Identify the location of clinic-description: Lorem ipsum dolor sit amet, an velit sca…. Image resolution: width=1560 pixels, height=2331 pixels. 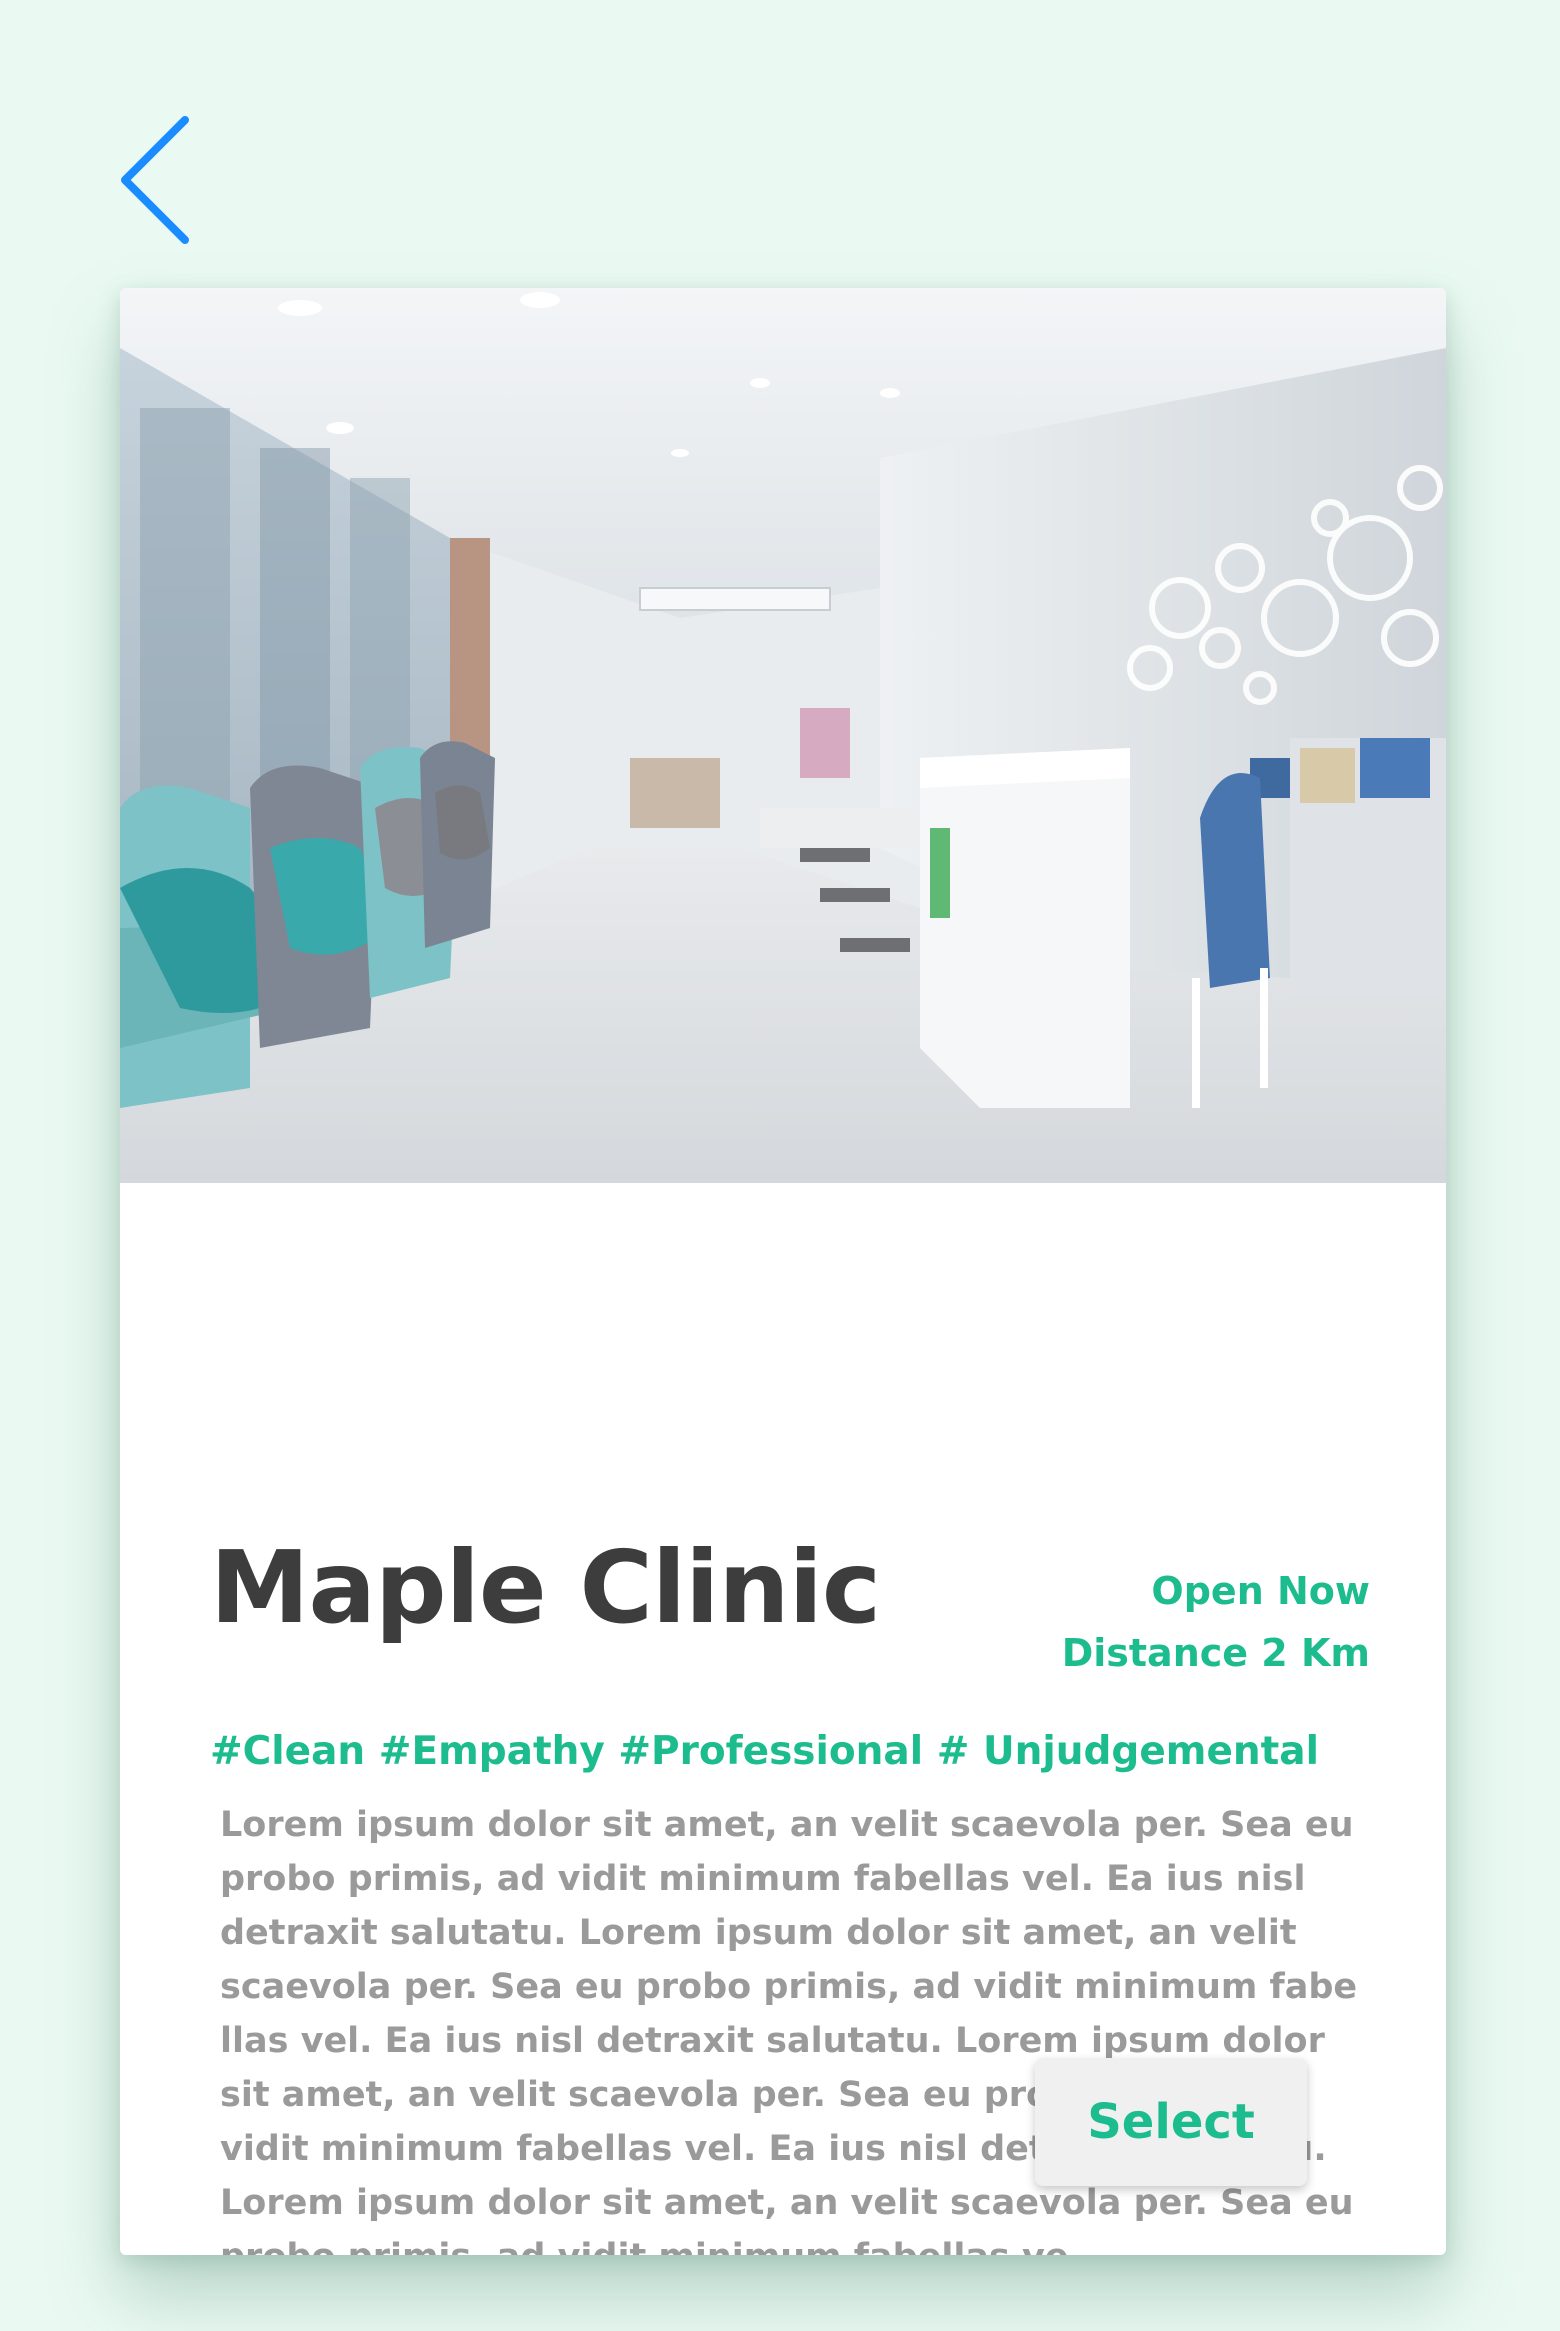
(789, 2030).